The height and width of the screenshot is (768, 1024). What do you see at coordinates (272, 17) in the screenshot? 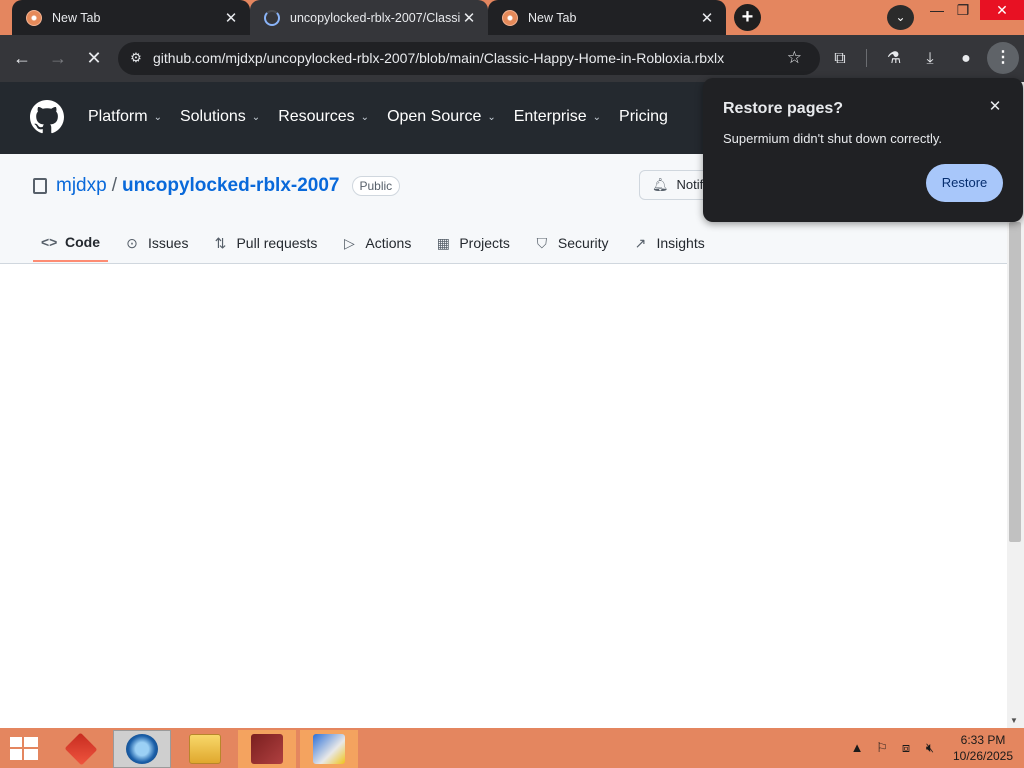
I see `loading-spinner-icon` at bounding box center [272, 17].